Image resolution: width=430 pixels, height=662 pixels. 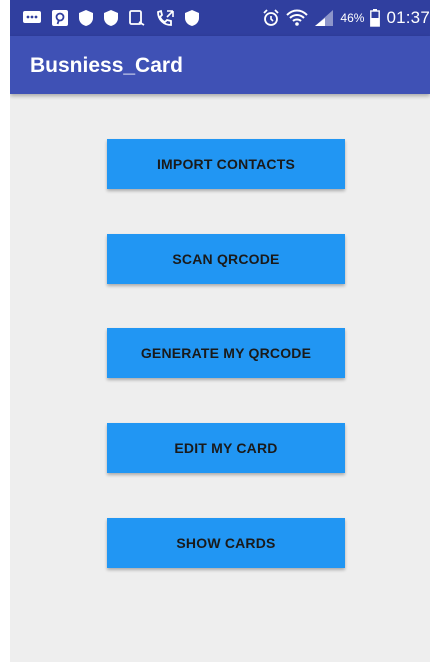 What do you see at coordinates (32, 18) in the screenshot?
I see `chat-bubble-icon` at bounding box center [32, 18].